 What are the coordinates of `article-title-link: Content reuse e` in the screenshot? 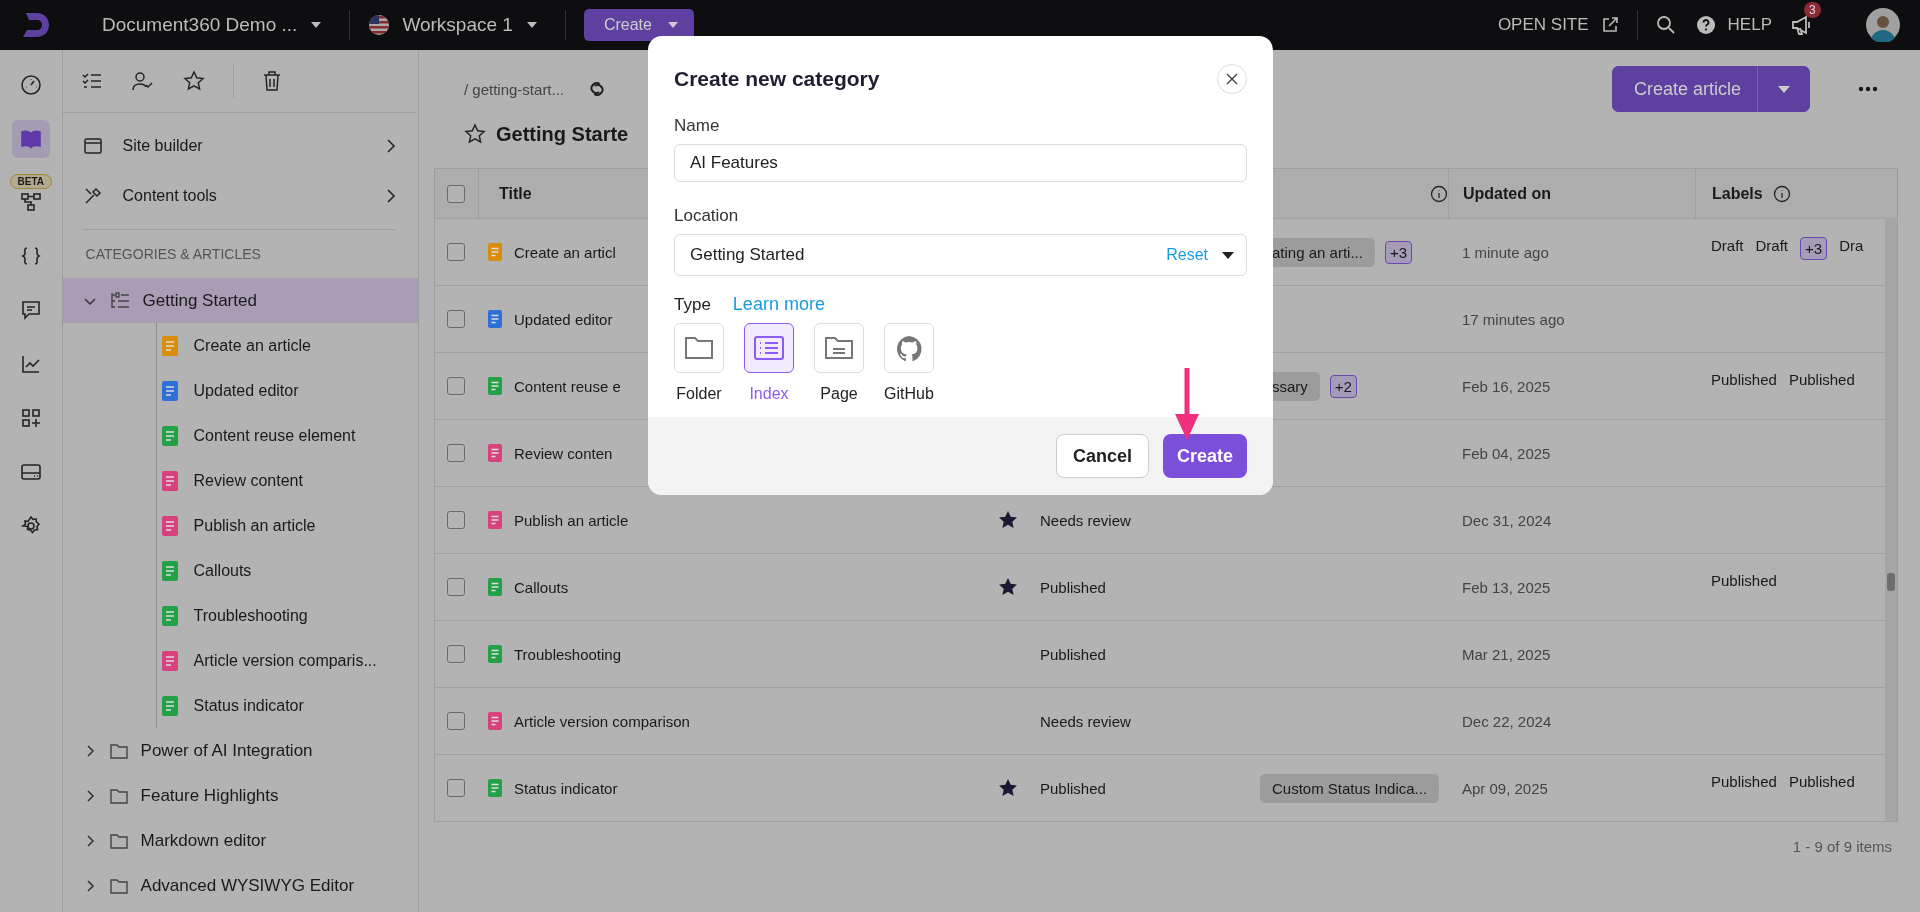 It's located at (567, 386).